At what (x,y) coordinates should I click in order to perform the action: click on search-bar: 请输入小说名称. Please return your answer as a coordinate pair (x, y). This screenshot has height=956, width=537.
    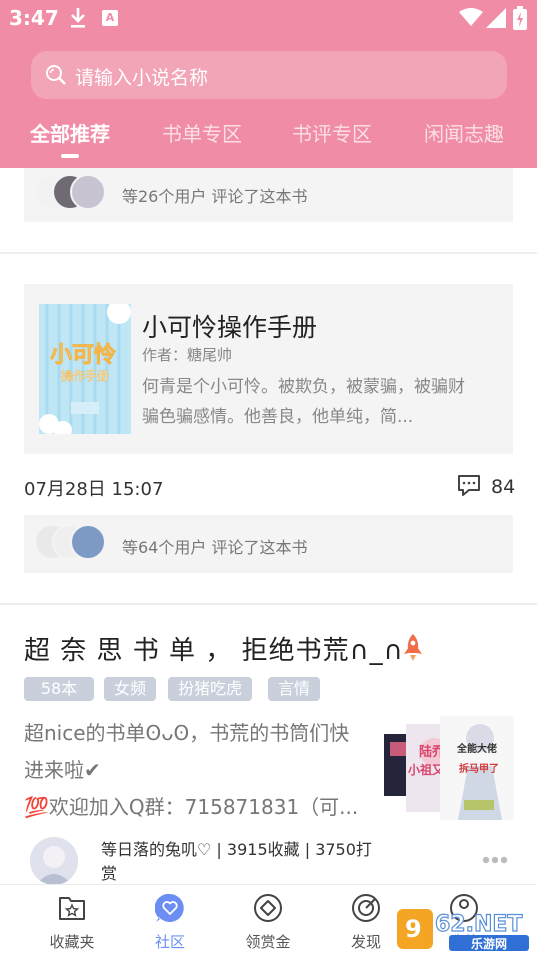
    Looking at the image, I should click on (269, 75).